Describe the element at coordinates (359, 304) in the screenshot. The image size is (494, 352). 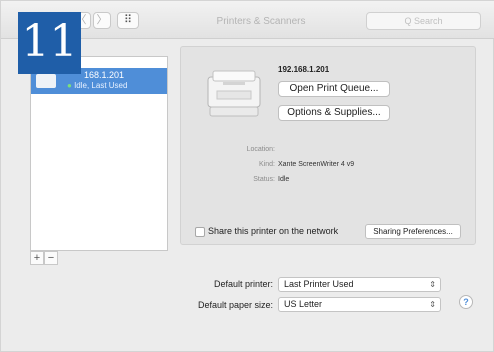
I see `default-paper-select: US Letter ⇕` at that location.